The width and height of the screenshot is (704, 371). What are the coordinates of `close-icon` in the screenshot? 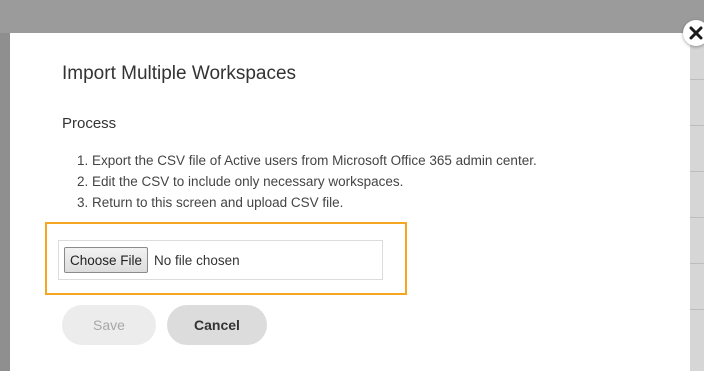 It's located at (696, 33).